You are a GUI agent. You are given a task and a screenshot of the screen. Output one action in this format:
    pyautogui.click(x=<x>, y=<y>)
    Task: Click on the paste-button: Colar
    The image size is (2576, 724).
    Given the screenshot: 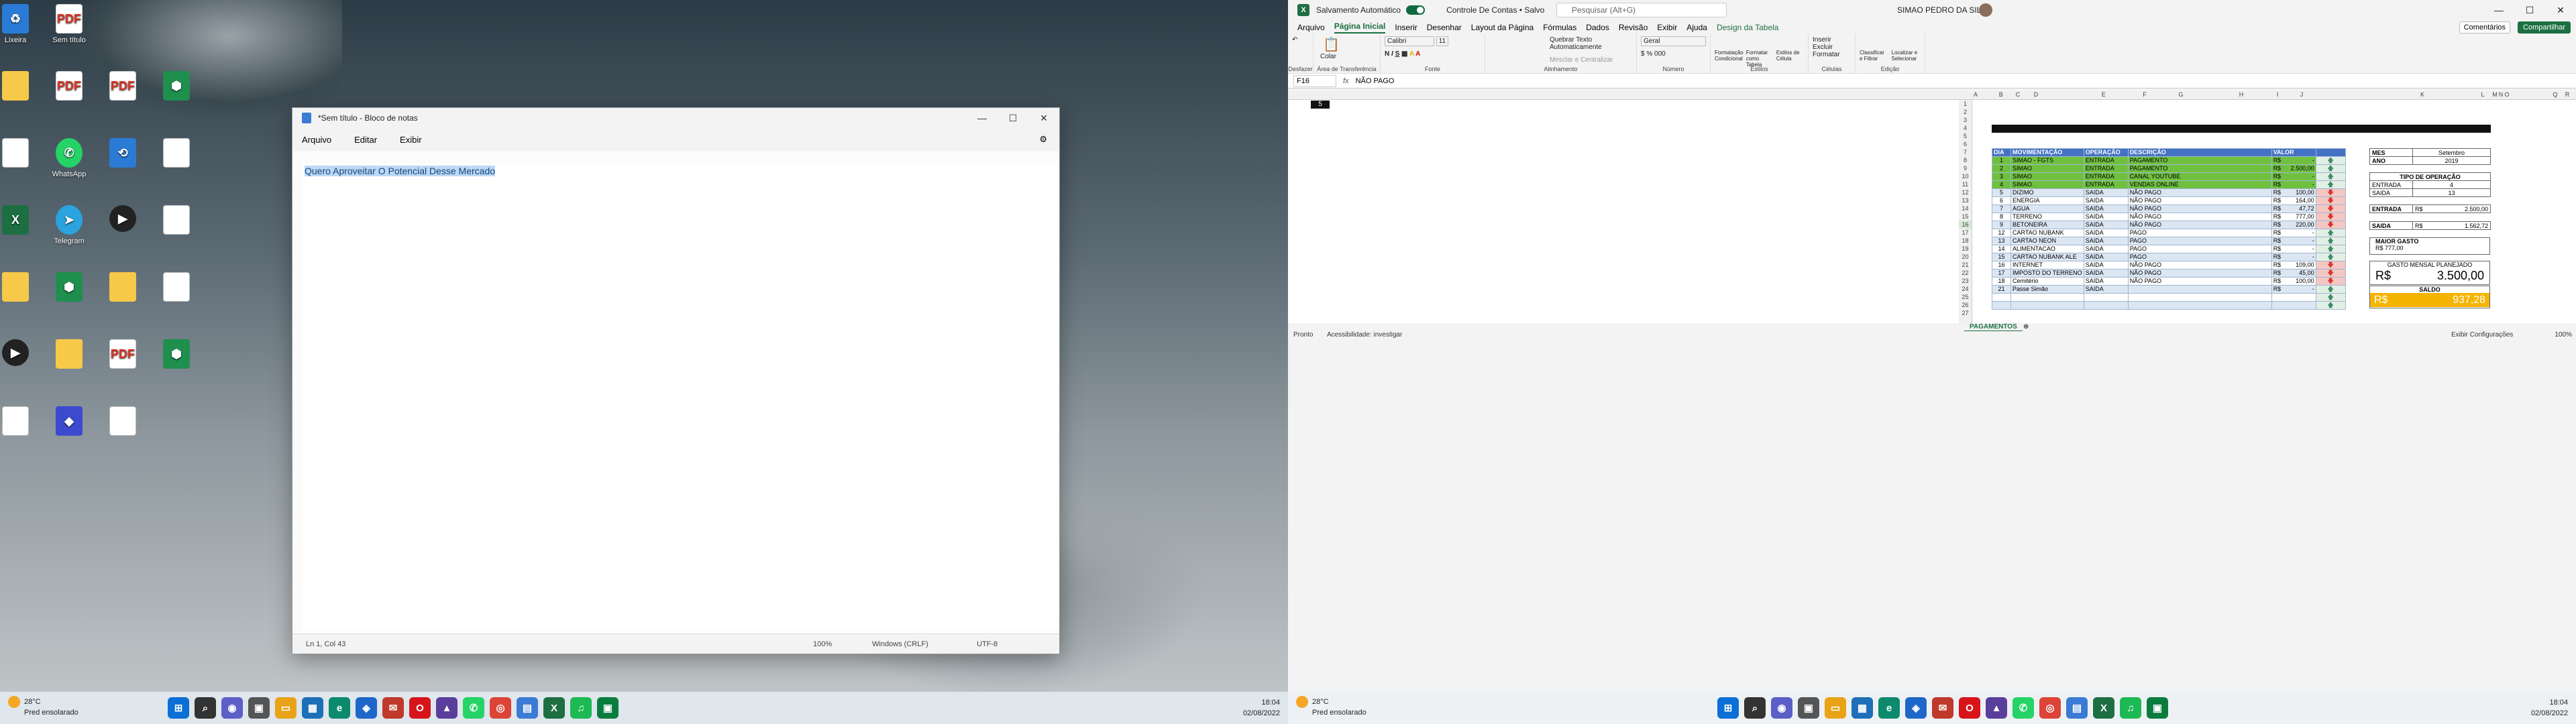 What is the action you would take?
    pyautogui.click(x=1348, y=56)
    